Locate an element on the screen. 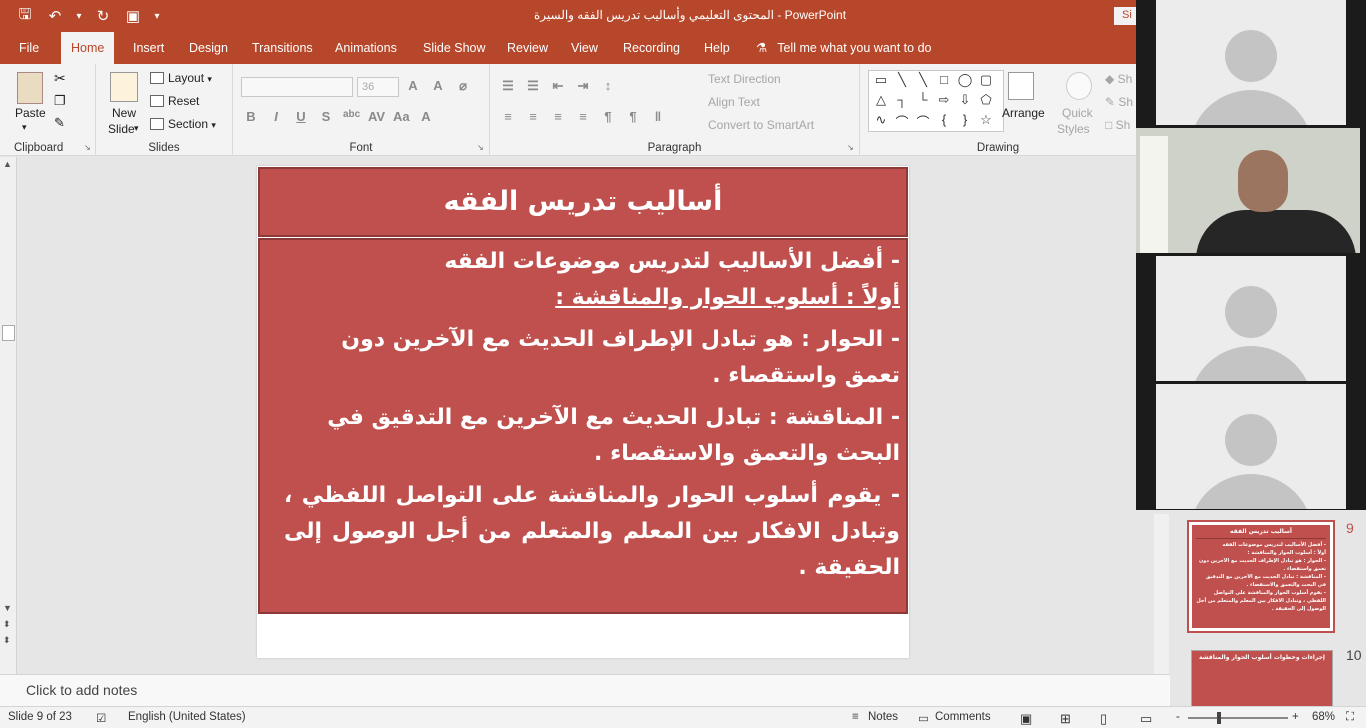 This screenshot has width=1366, height=728. normal-view-icon: ▣ is located at coordinates (1026, 719).